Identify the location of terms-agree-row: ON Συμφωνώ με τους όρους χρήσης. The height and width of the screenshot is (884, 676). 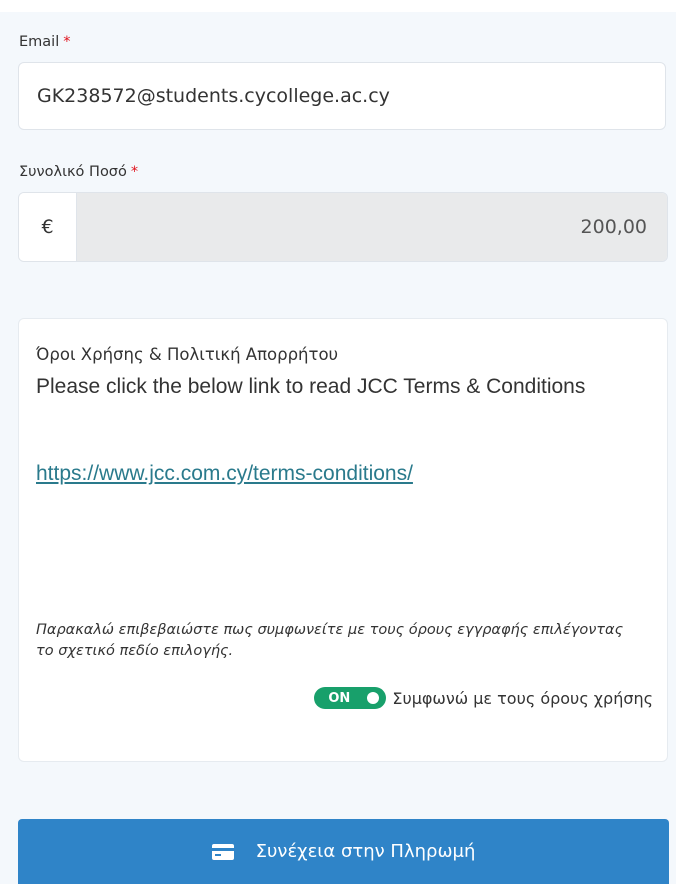
(483, 698).